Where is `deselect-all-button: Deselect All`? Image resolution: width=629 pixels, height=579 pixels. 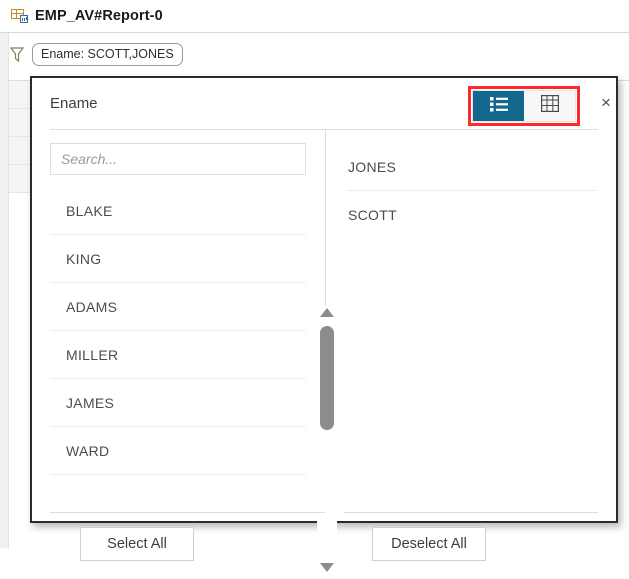
deselect-all-button: Deselect All is located at coordinates (429, 544).